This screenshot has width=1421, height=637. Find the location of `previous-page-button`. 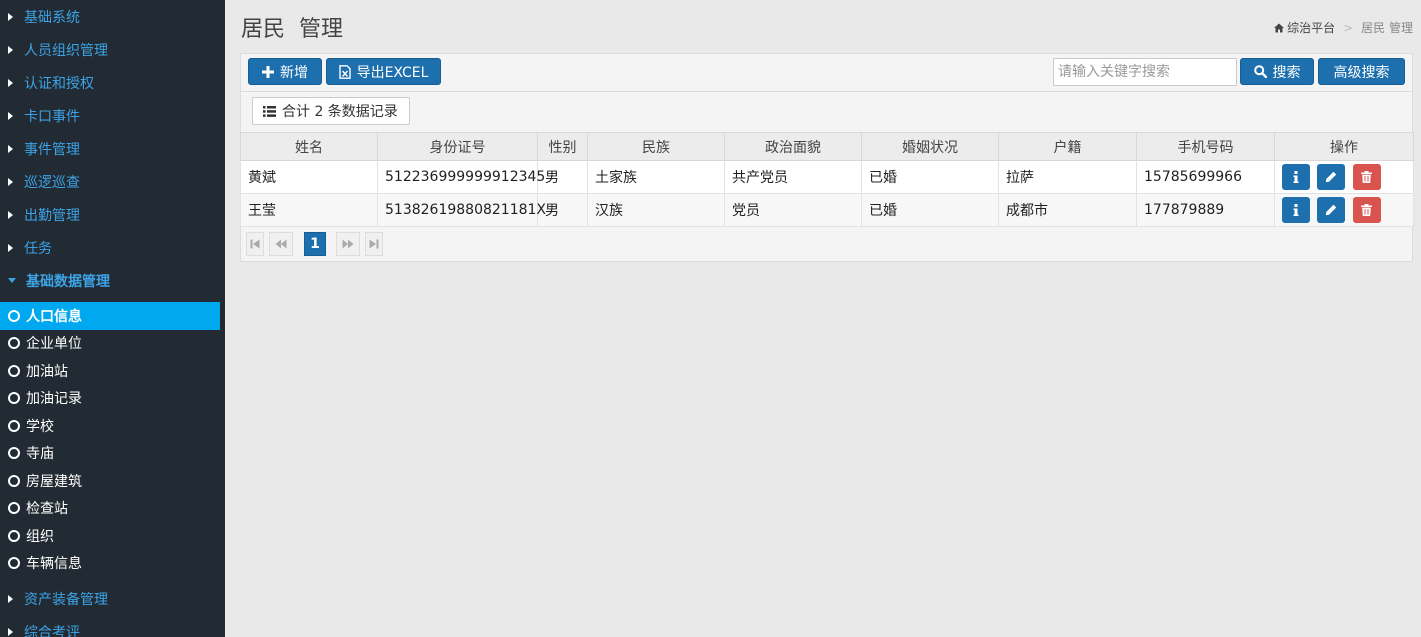

previous-page-button is located at coordinates (281, 244).